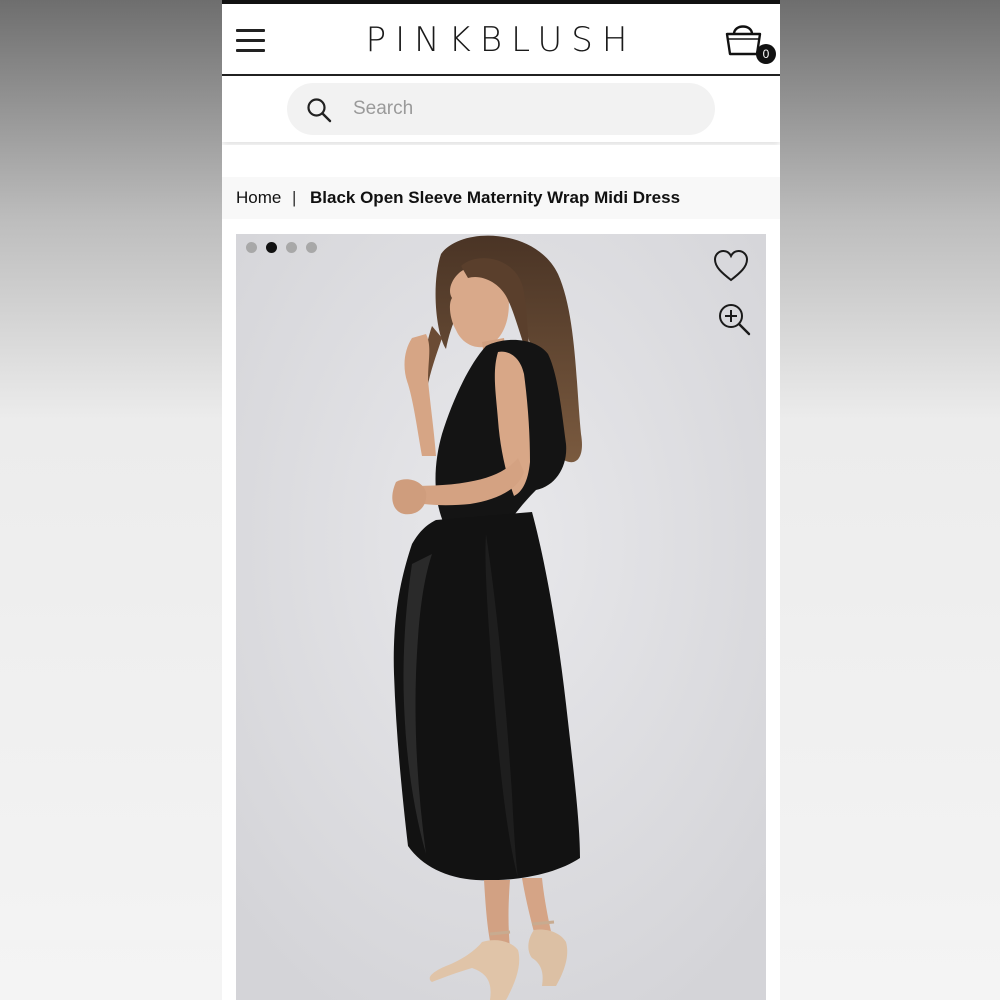  I want to click on search-box, so click(501, 109).